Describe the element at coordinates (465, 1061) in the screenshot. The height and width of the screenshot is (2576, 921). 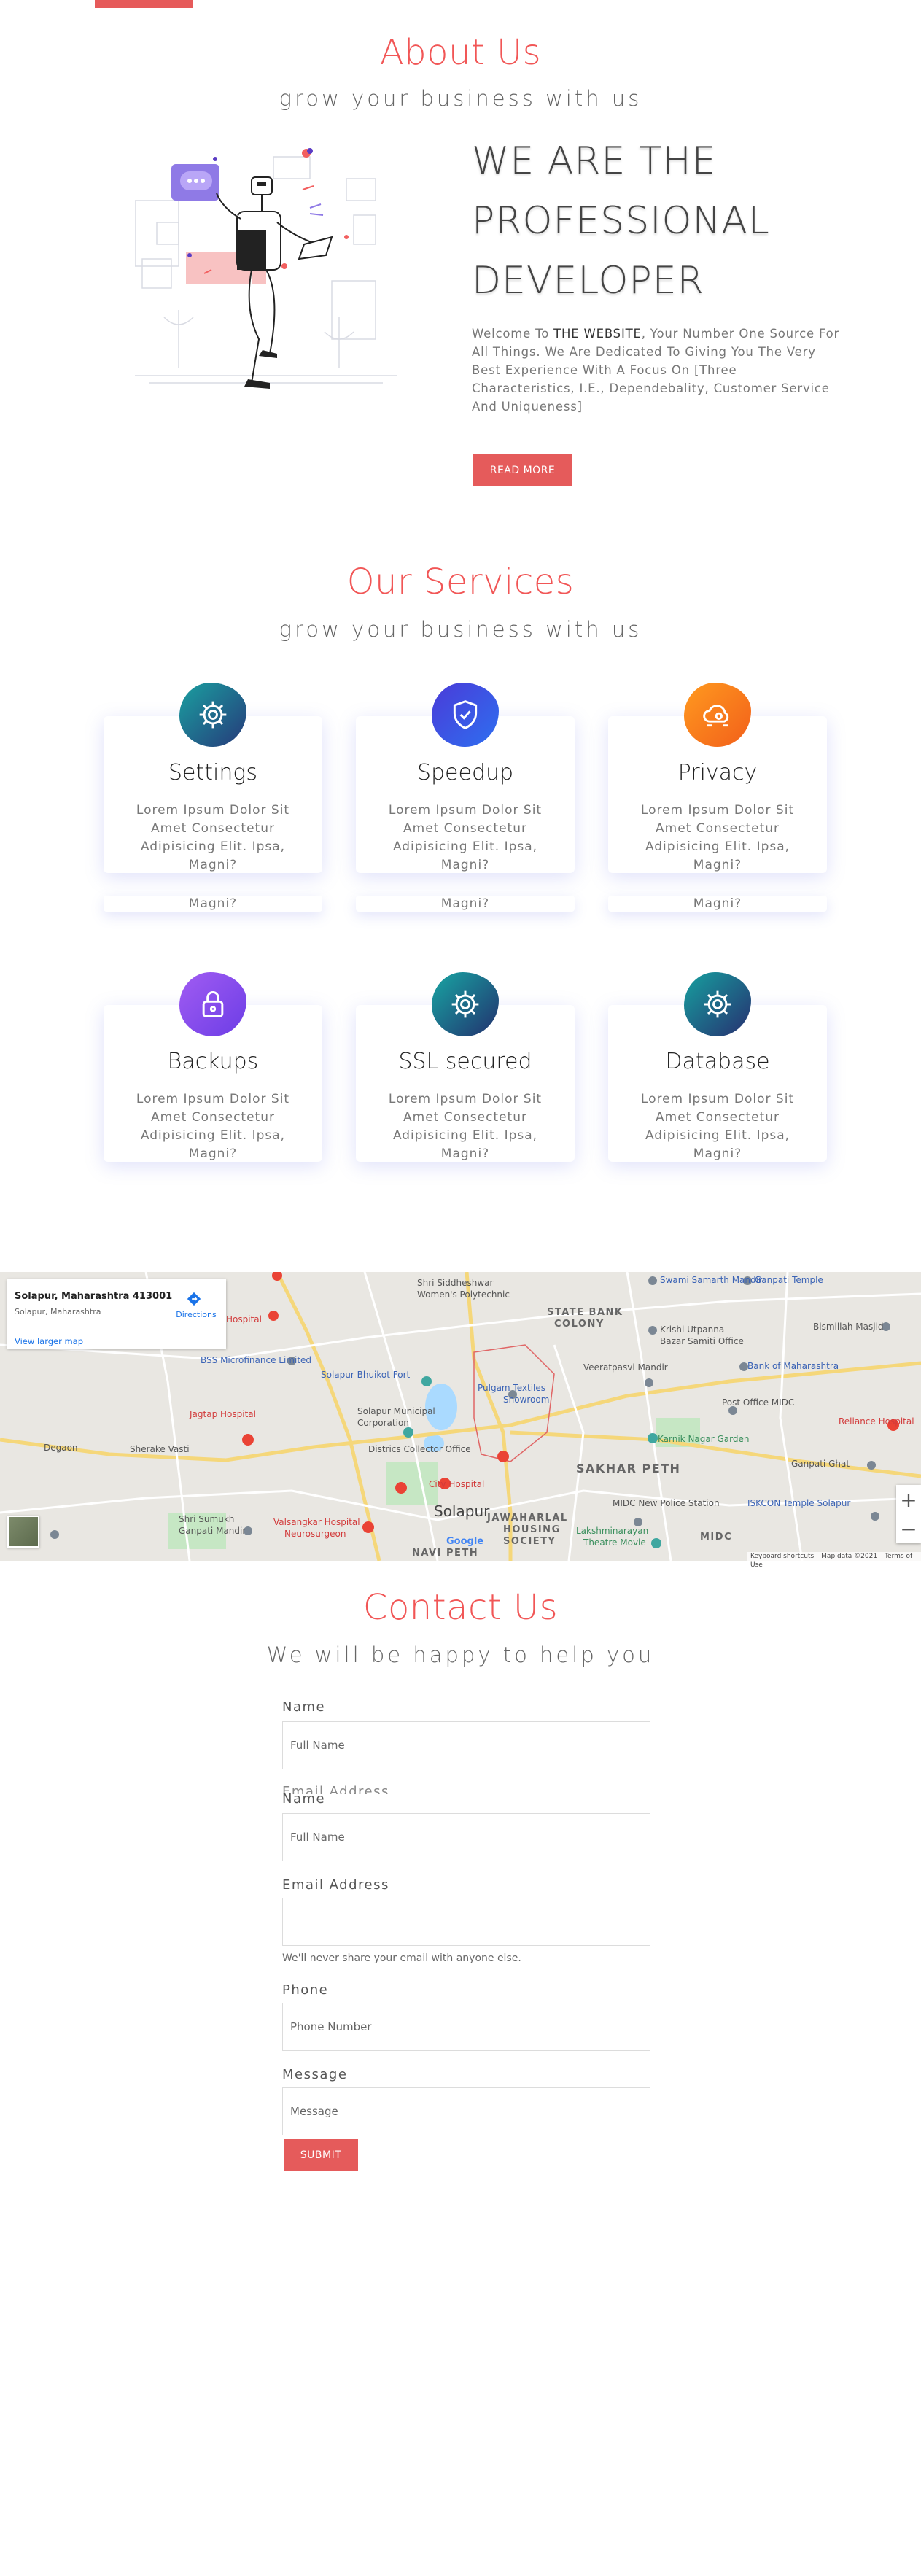
I see `service-card-title: SSL secured` at that location.